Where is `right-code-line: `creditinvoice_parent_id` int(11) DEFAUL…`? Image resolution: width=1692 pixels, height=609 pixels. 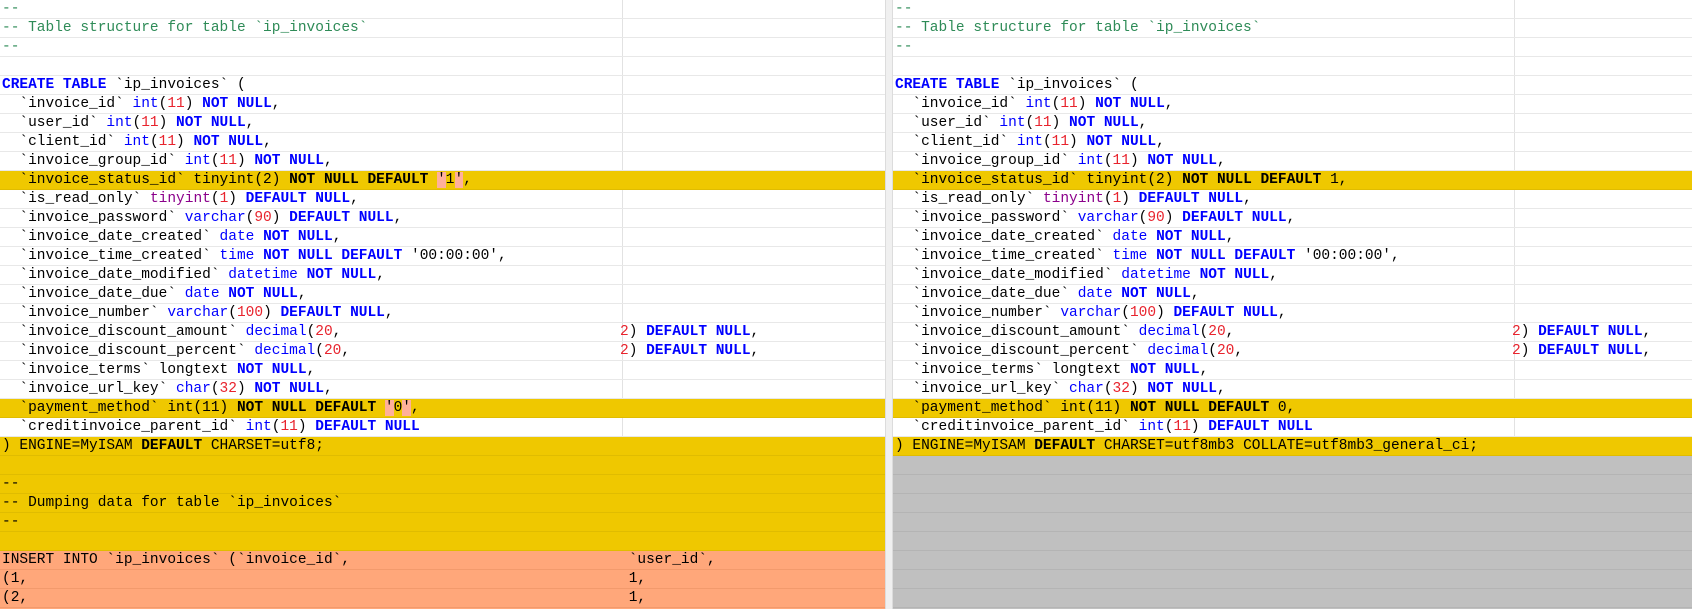
right-code-line: `creditinvoice_parent_id` int(11) DEFAUL… is located at coordinates (1292, 427).